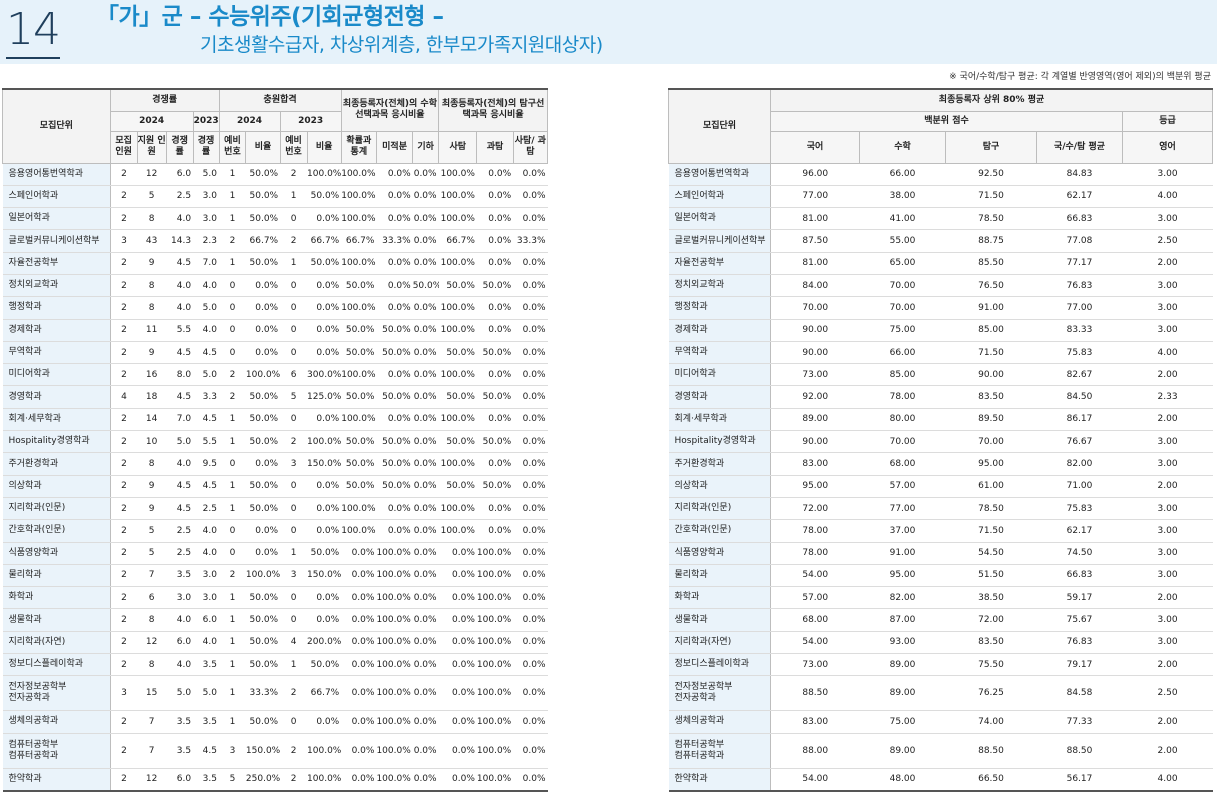  Describe the element at coordinates (280, 100) in the screenshot. I see `header-reserve: 충원합격` at that location.